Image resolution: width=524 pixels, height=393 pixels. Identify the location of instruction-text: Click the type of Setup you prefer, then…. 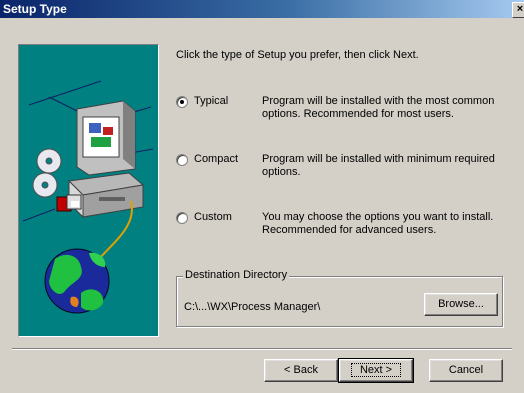
(297, 55).